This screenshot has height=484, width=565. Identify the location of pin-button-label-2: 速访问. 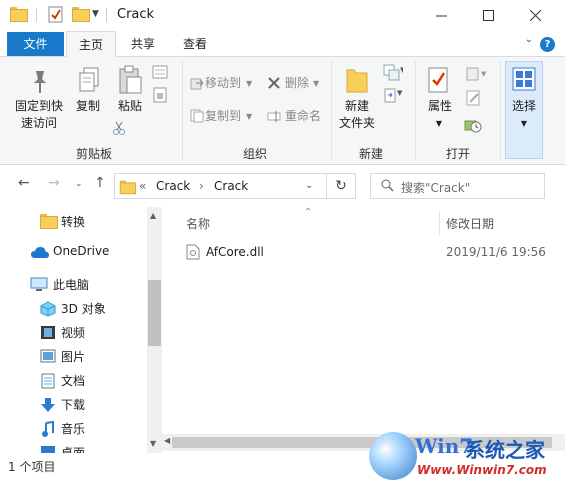
(39, 123).